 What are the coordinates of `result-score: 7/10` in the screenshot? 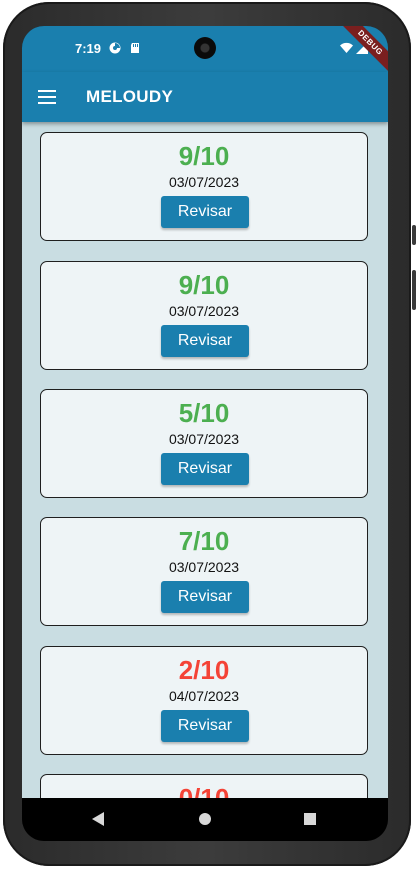 It's located at (204, 541).